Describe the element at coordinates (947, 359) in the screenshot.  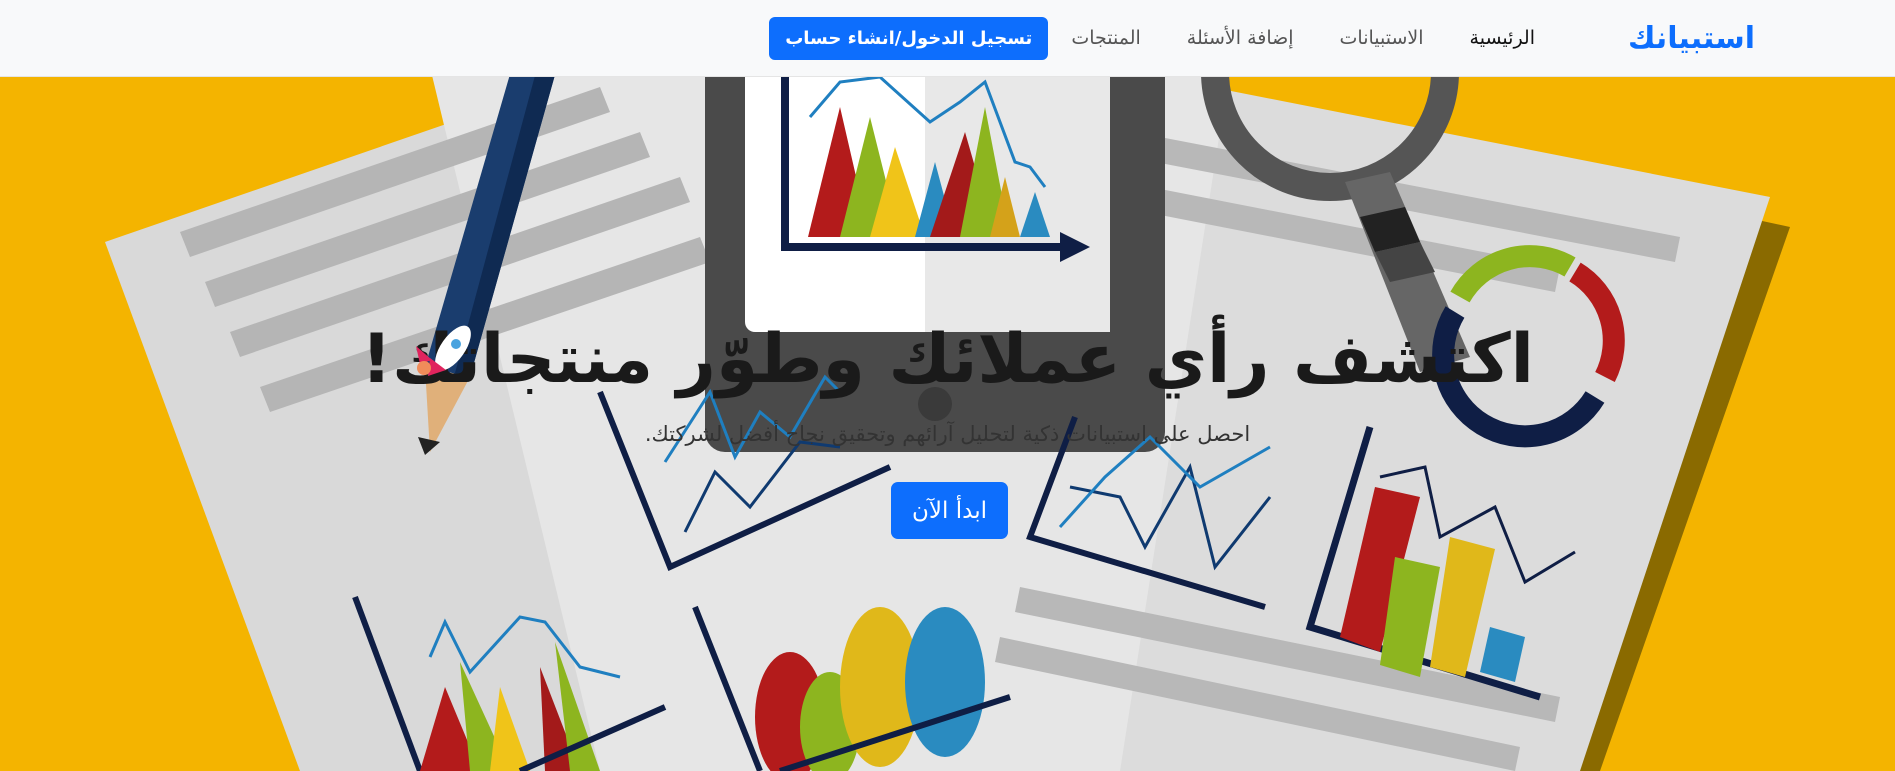
I see `hero-title: اكتشف رأي عملائك وطوّر منتجاتك!` at that location.